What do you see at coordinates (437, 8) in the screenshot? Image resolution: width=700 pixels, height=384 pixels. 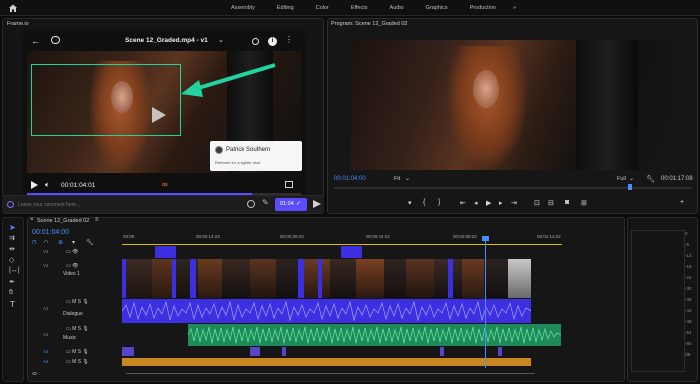 I see `tab-graphics: Graphics` at bounding box center [437, 8].